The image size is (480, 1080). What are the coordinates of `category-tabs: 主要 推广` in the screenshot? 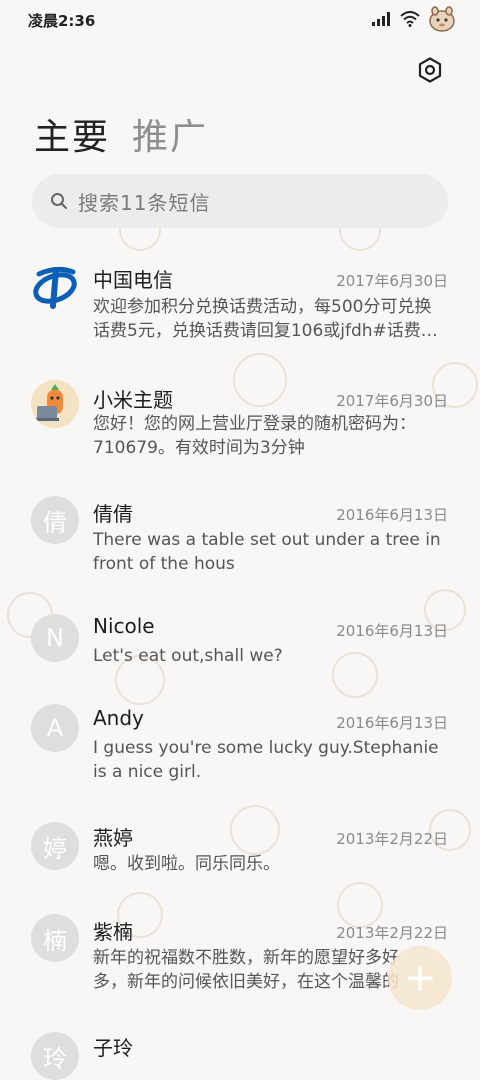 It's located at (121, 134).